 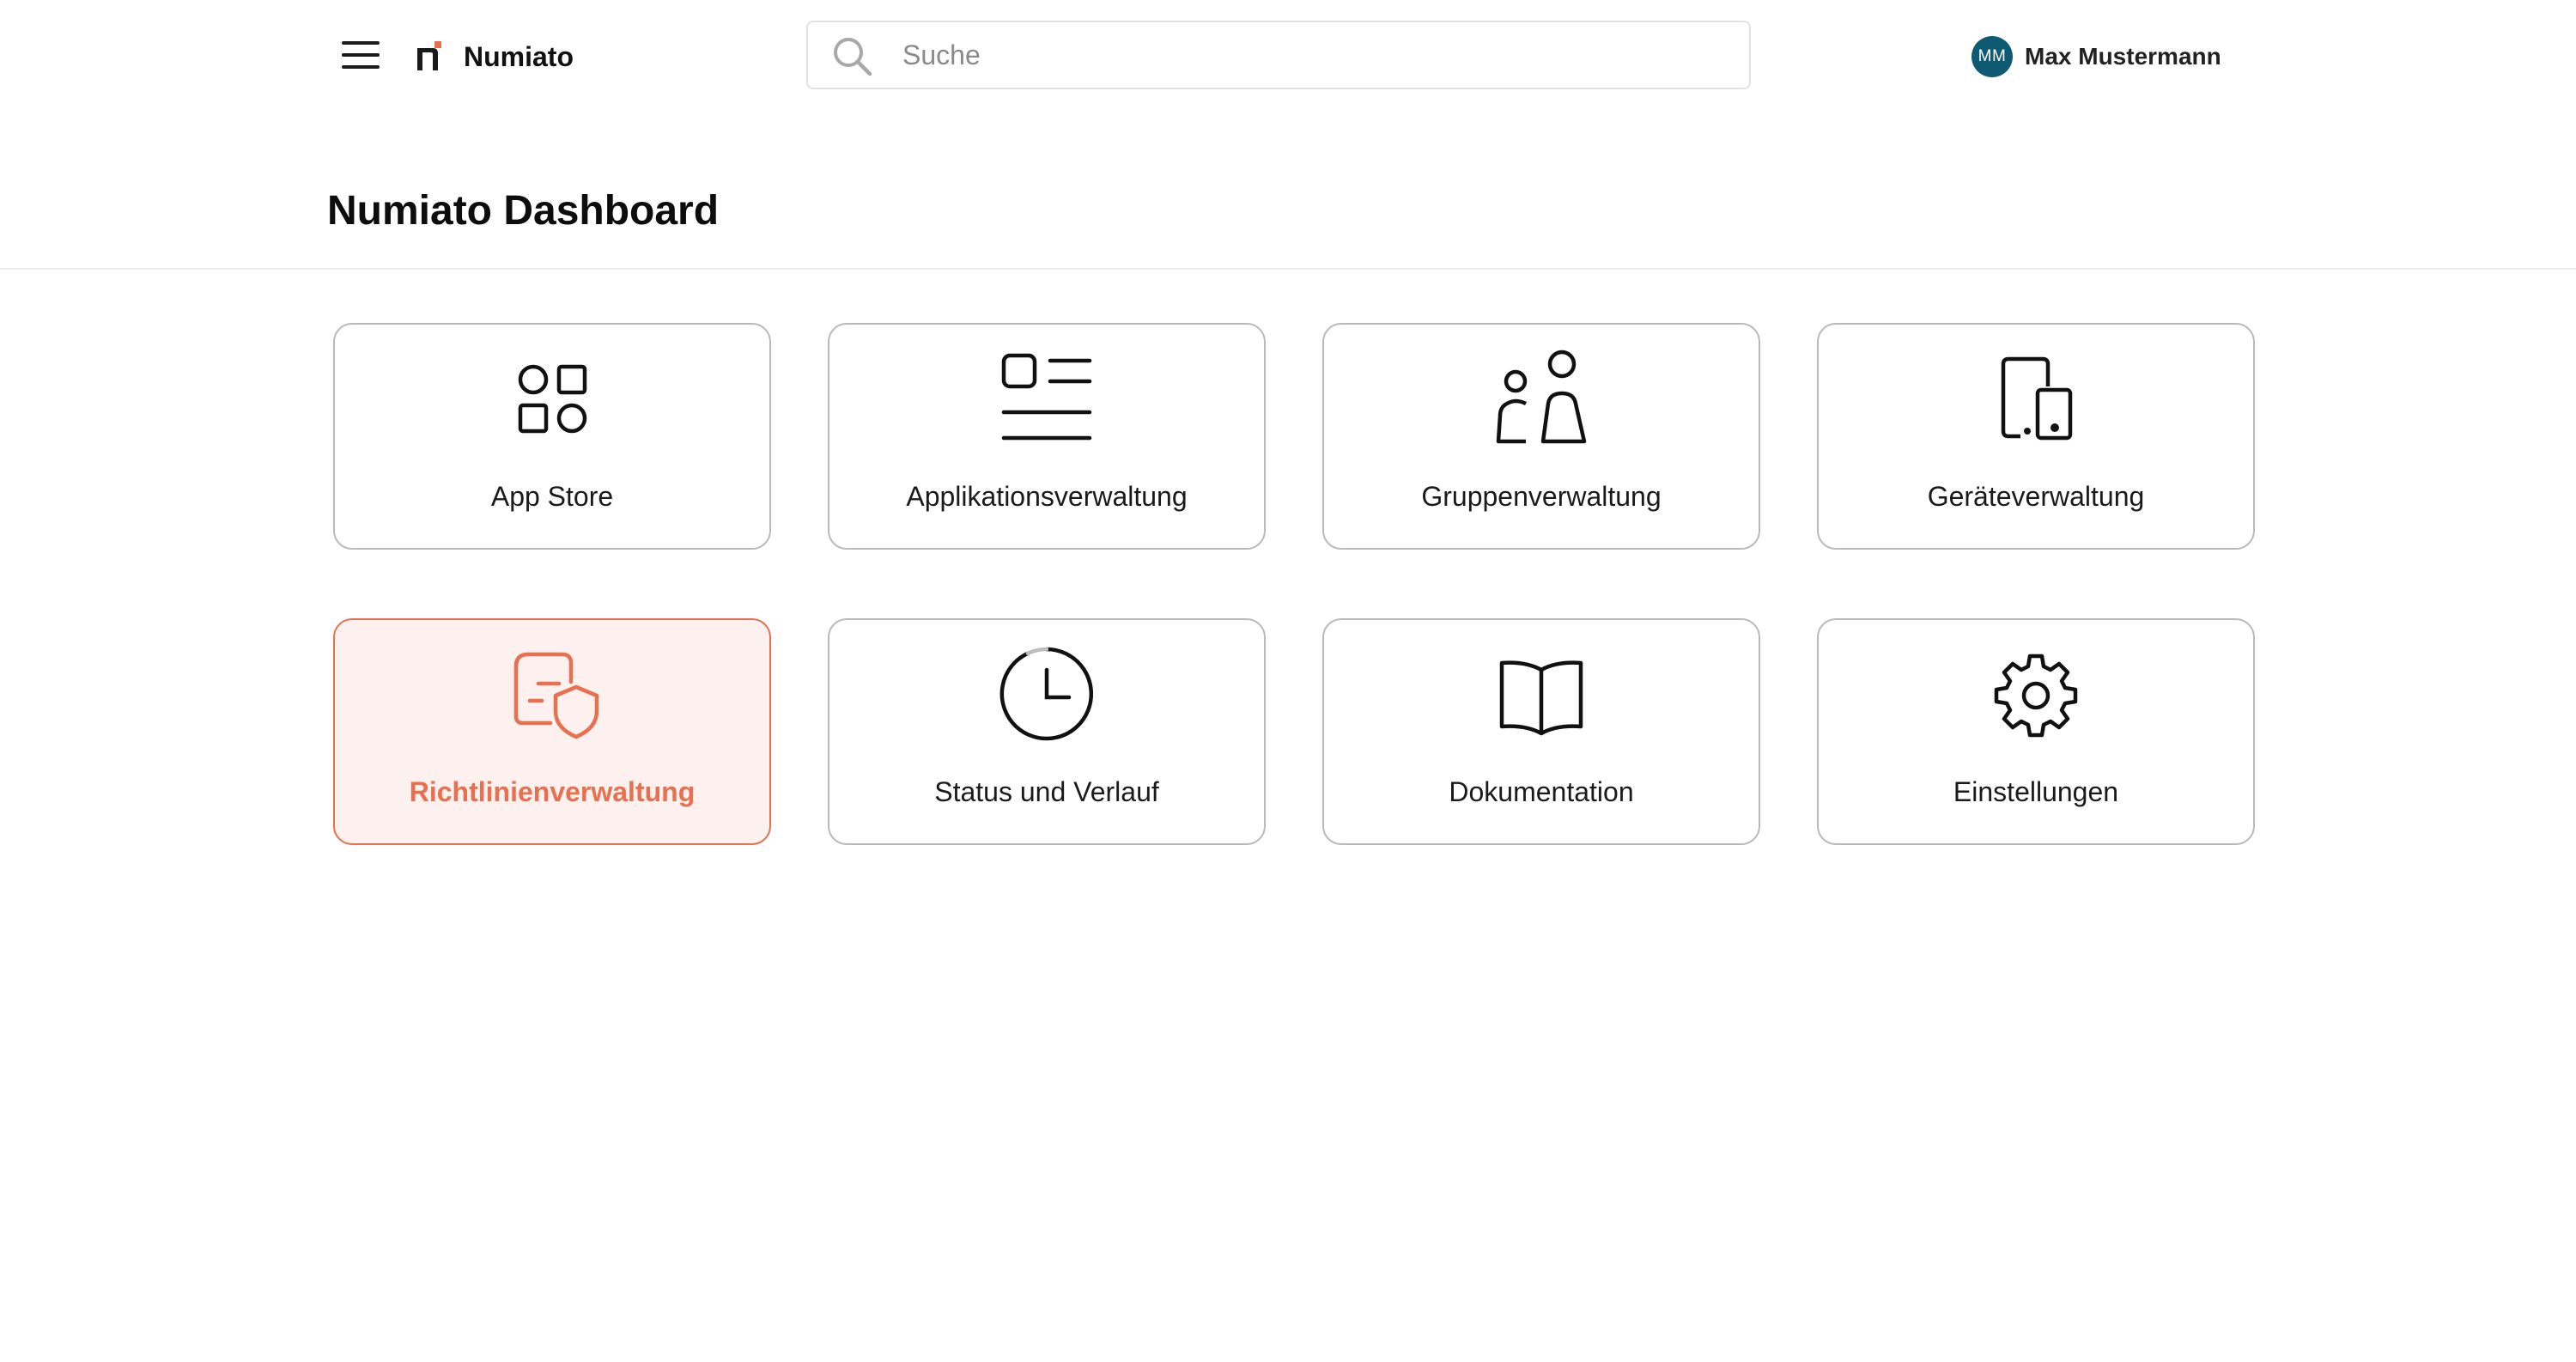 I want to click on list-icon, so click(x=1047, y=398).